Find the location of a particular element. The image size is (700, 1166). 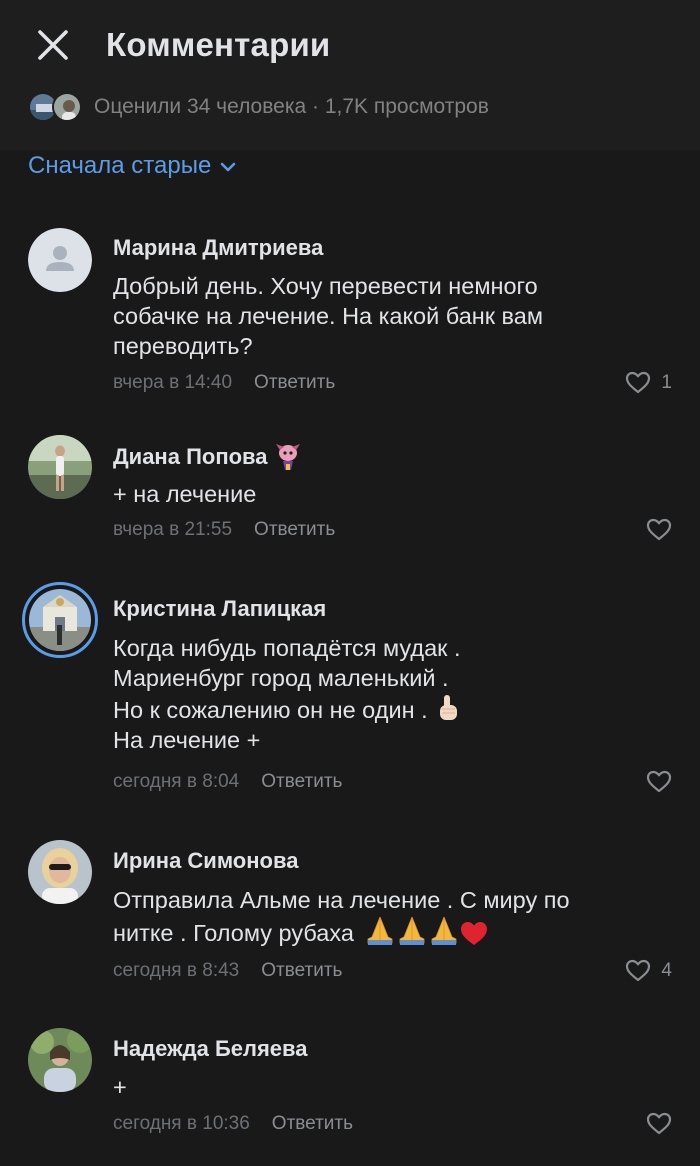

comment-author: Кристина Лапицкая is located at coordinates (219, 609).